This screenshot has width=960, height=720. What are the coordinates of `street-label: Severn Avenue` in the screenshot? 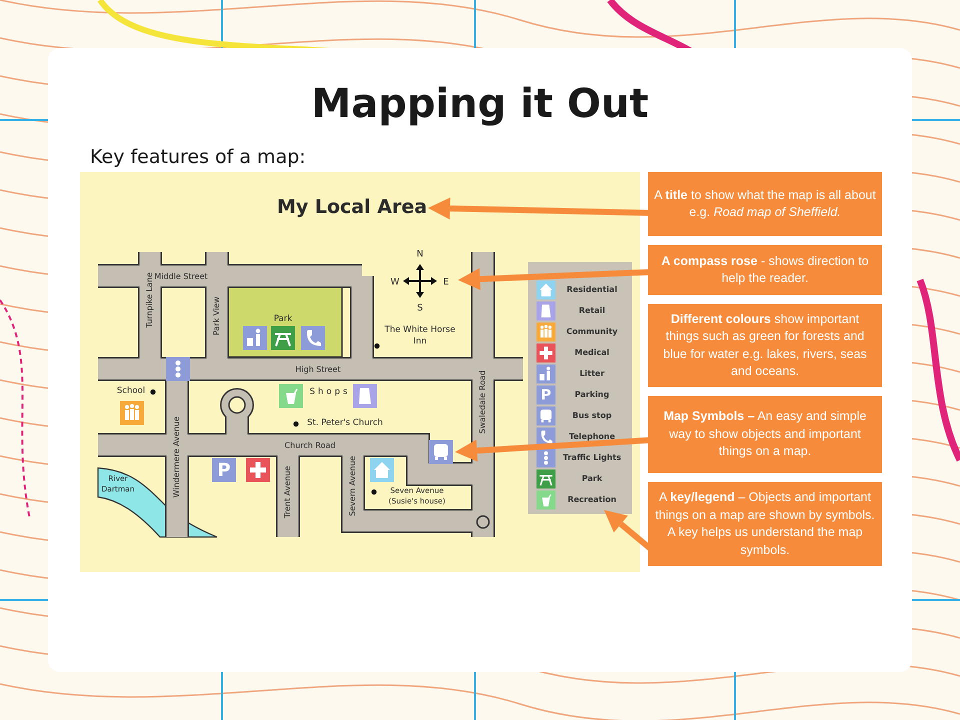 It's located at (353, 486).